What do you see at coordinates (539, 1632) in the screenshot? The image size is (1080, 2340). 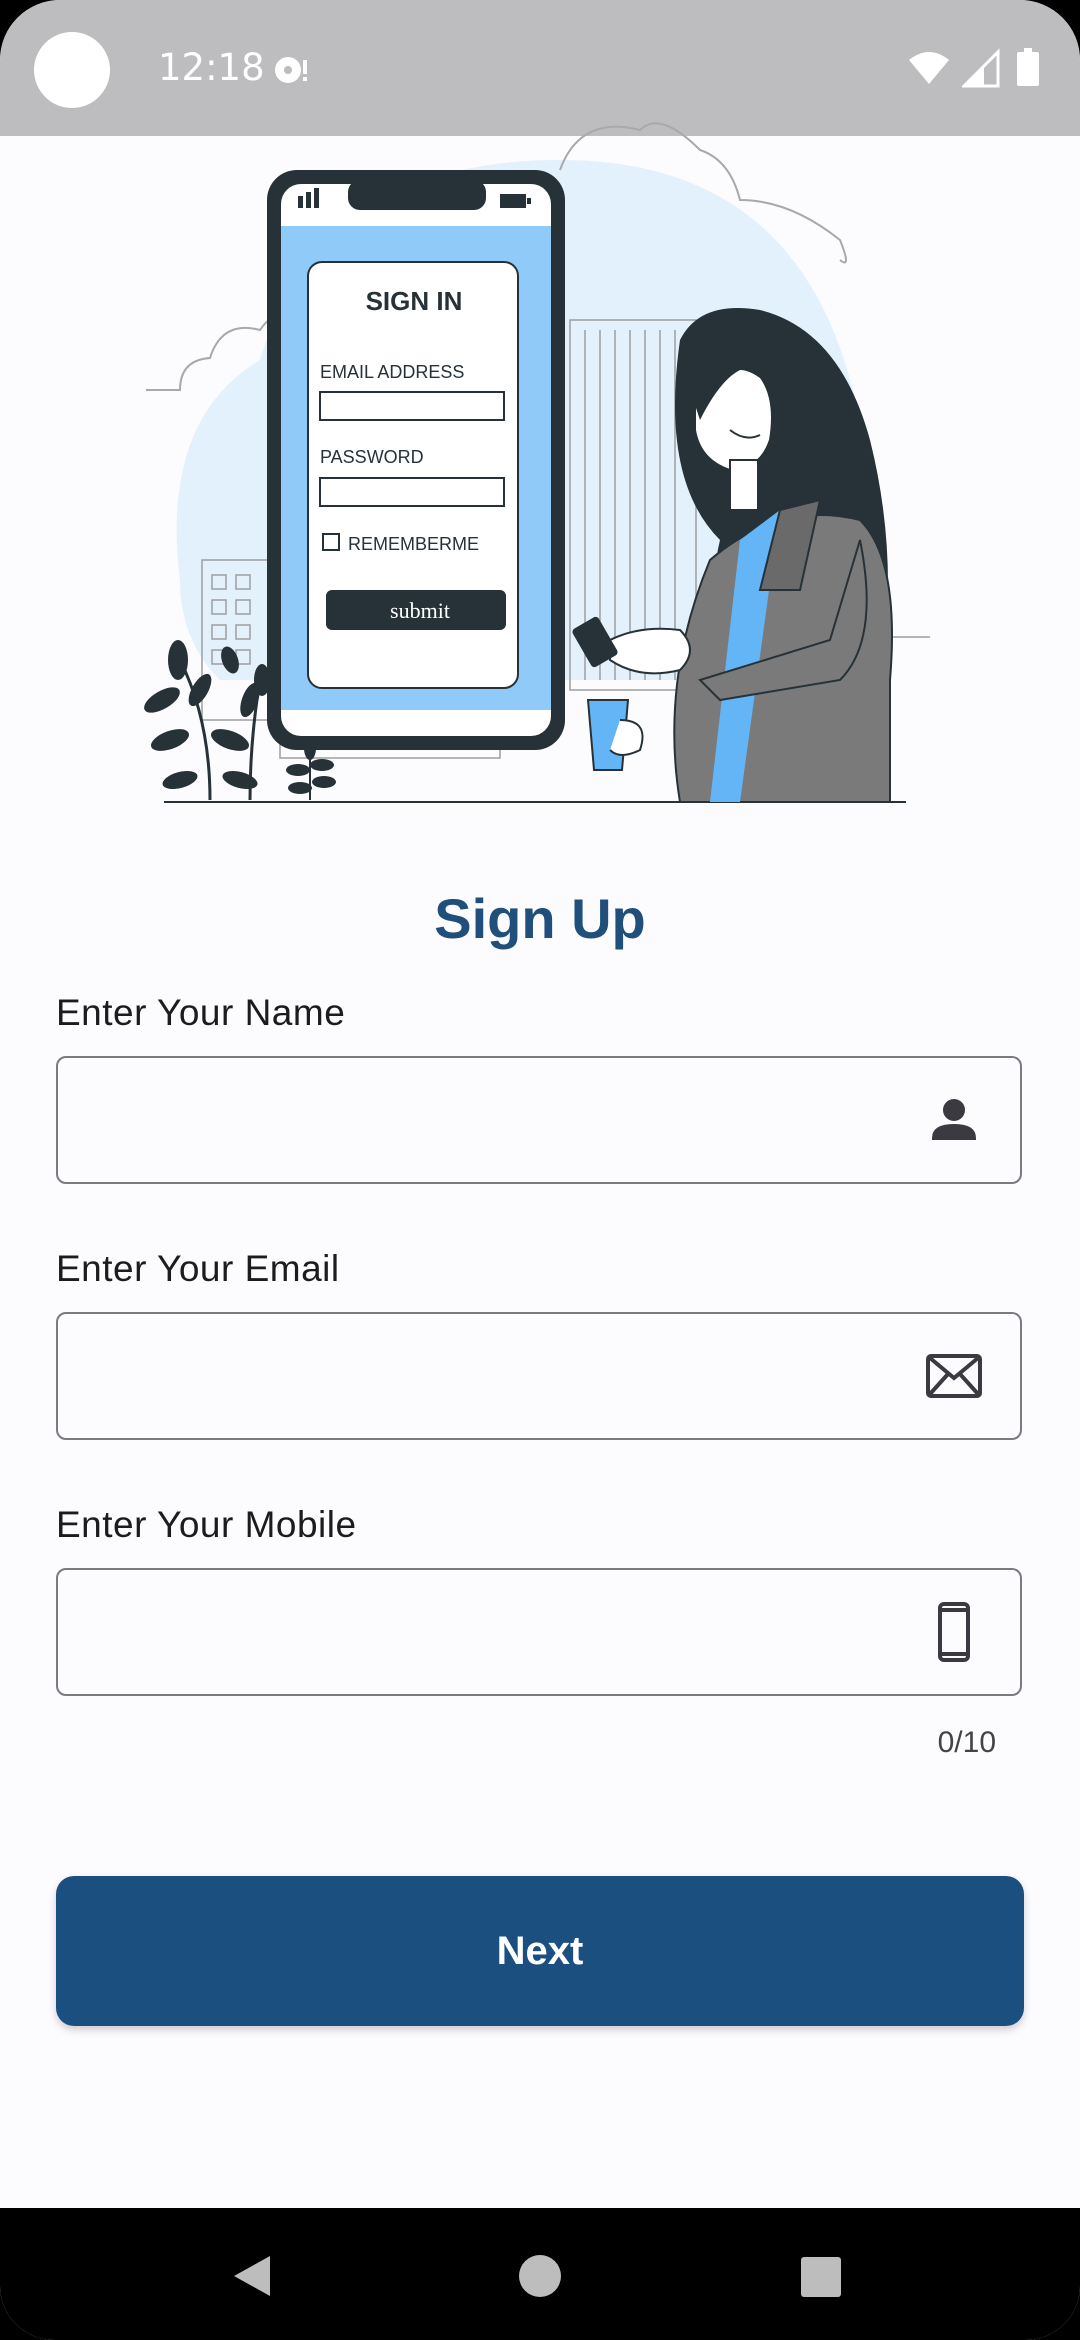 I see `mobile-field` at bounding box center [539, 1632].